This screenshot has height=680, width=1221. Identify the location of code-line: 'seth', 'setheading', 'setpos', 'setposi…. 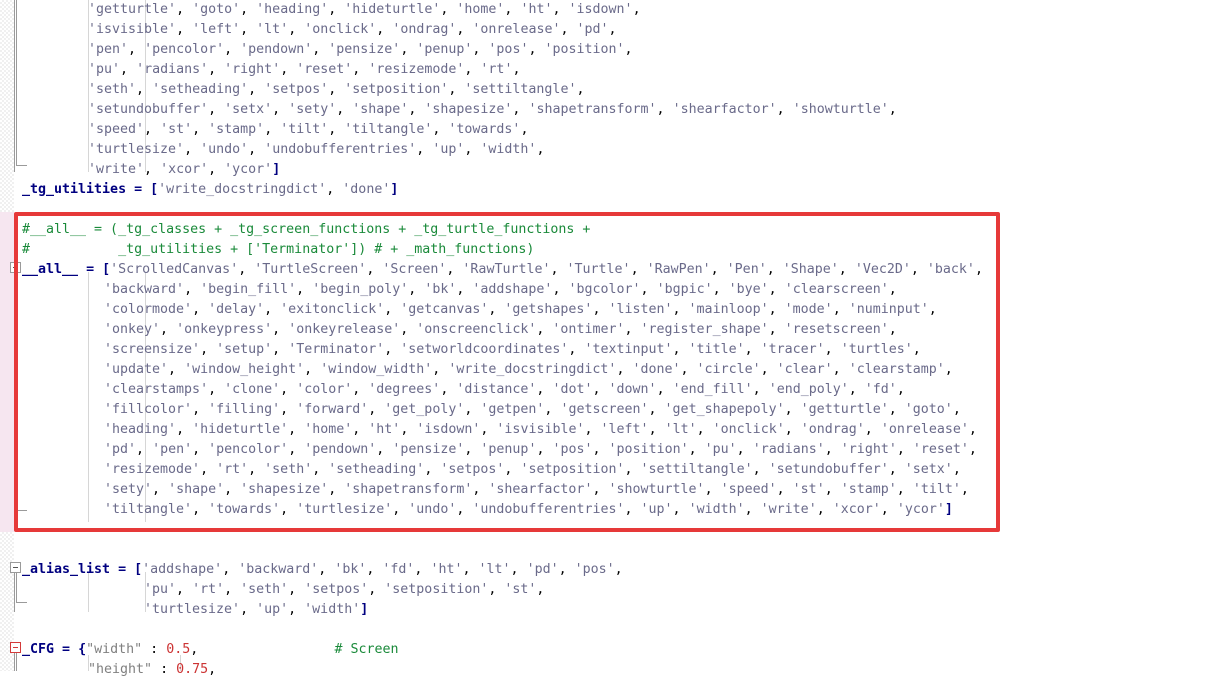
(336, 90).